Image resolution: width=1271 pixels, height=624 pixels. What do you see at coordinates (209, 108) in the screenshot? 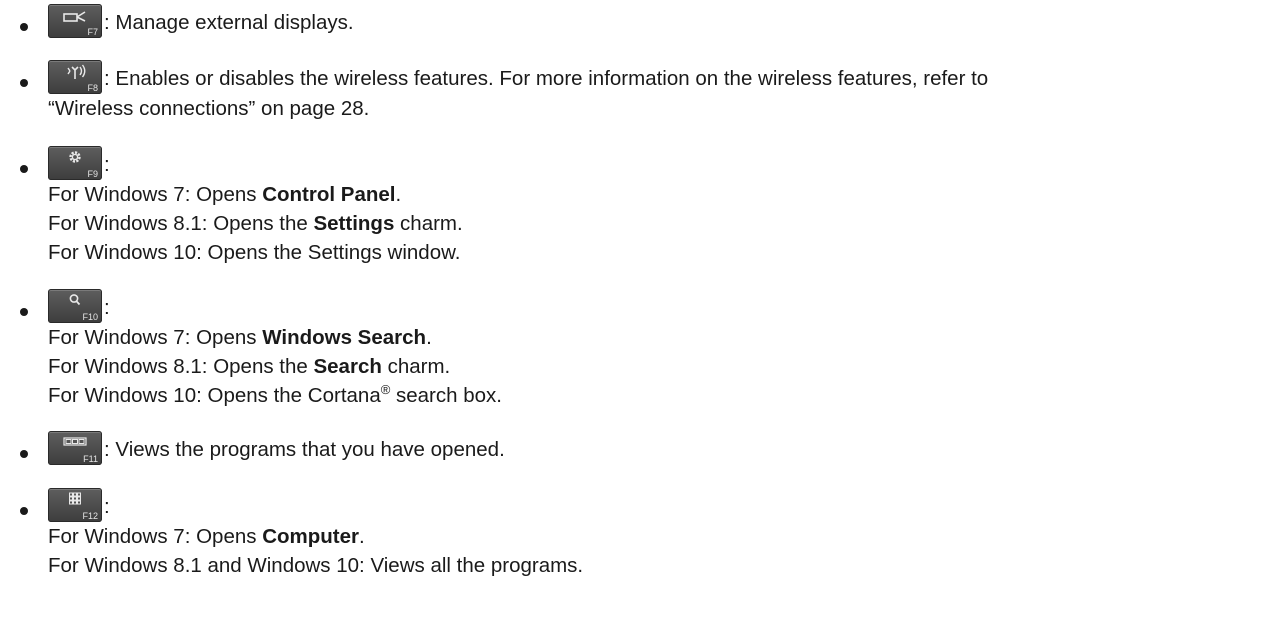
I see `item-description-continued: “Wireless connections” on page 28.` at bounding box center [209, 108].